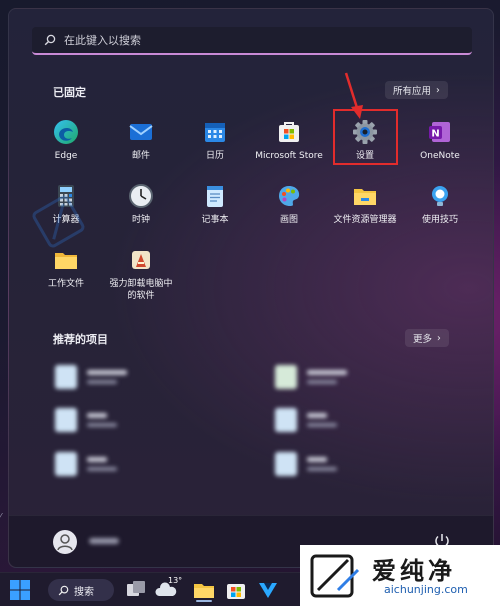  I want to click on app-label: 使用技巧, so click(439, 220).